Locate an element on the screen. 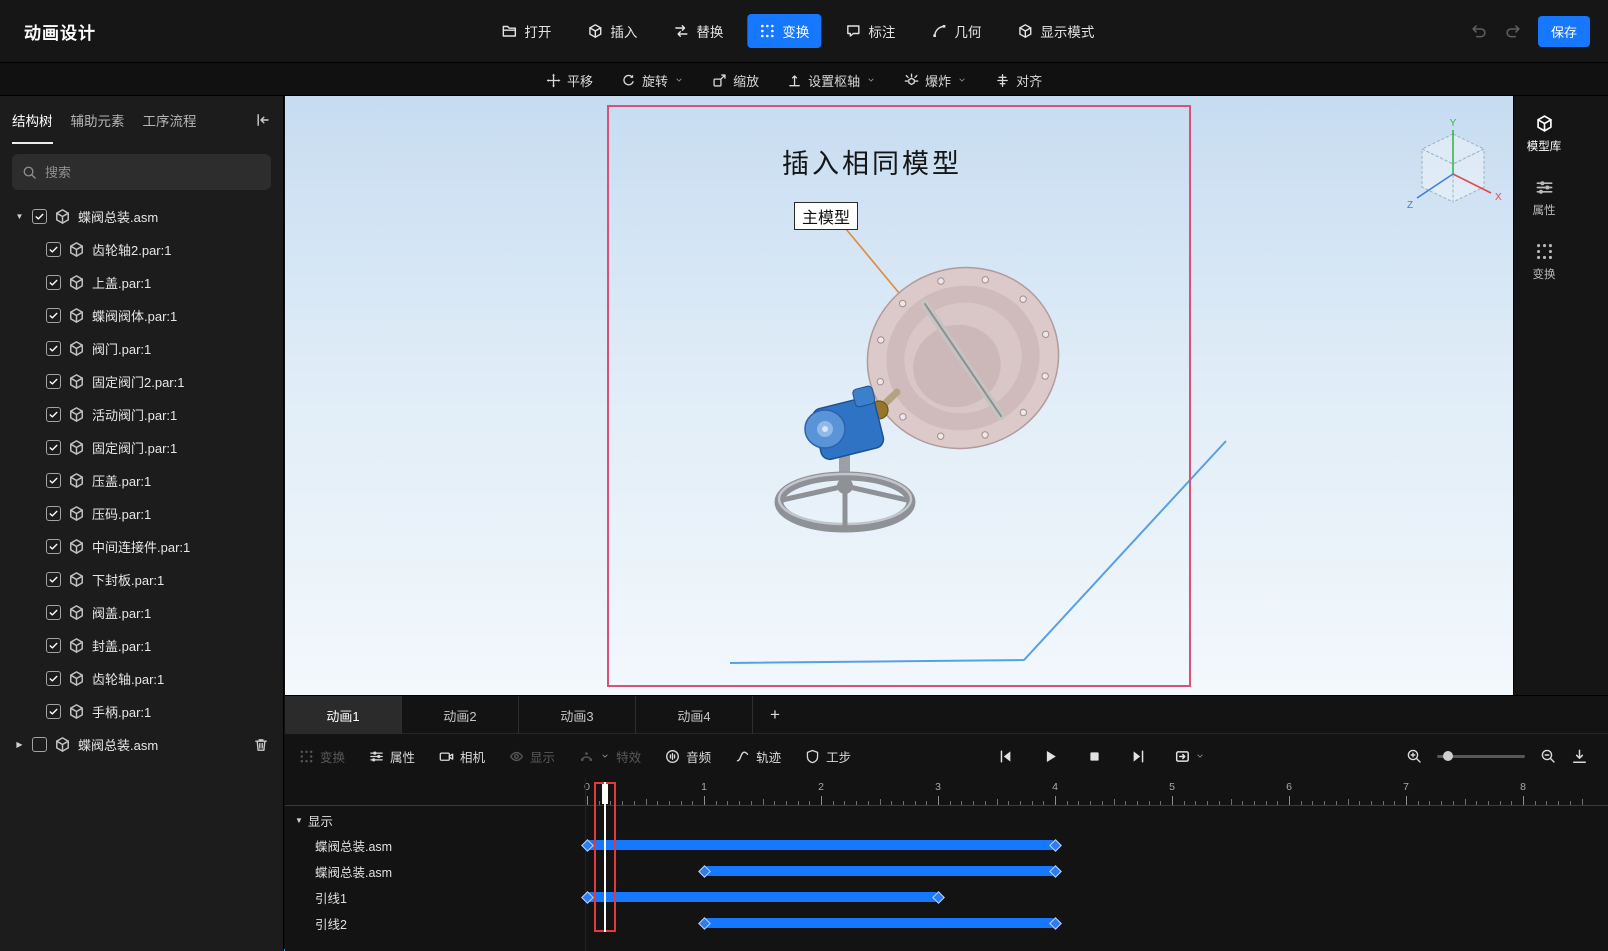 The image size is (1608, 951). toolbar-button-explode: 爆炸 is located at coordinates (935, 80).